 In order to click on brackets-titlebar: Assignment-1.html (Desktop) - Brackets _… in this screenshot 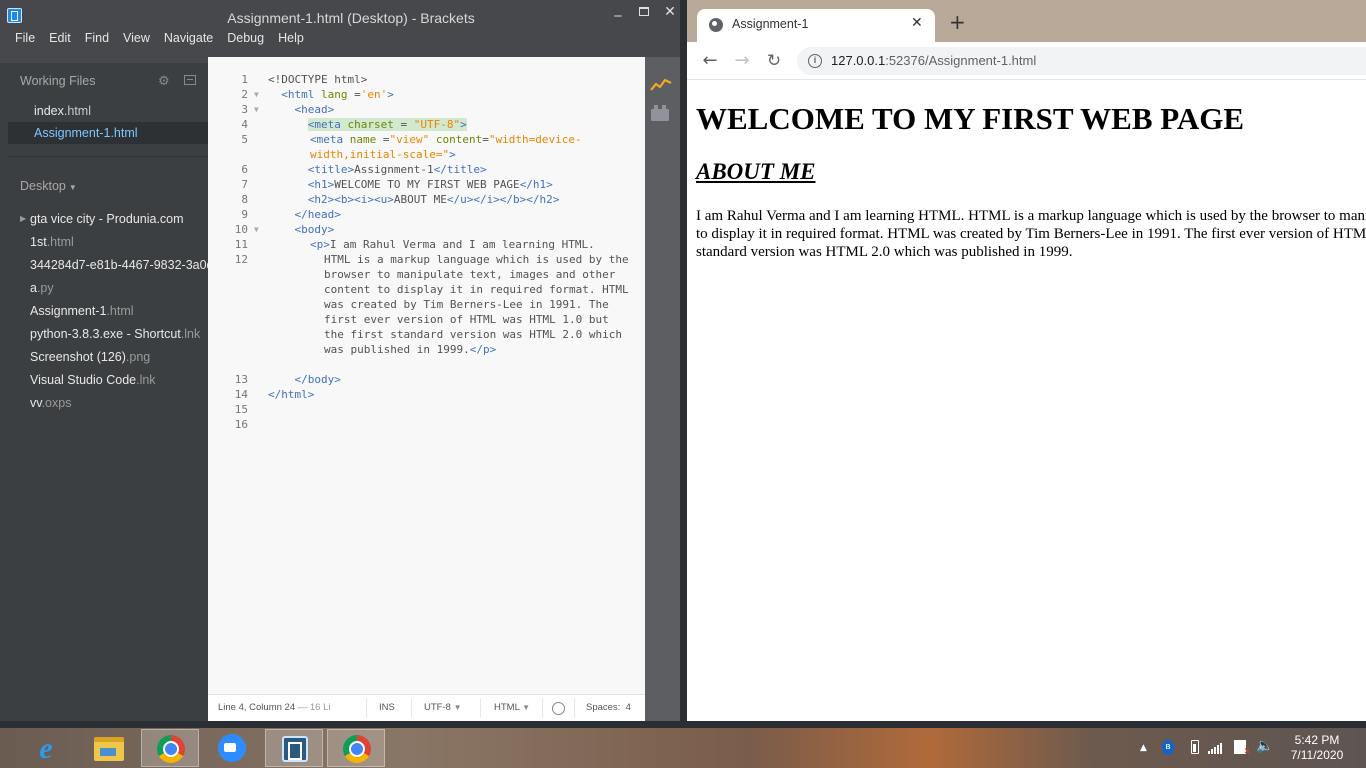, I will do `click(340, 28)`.